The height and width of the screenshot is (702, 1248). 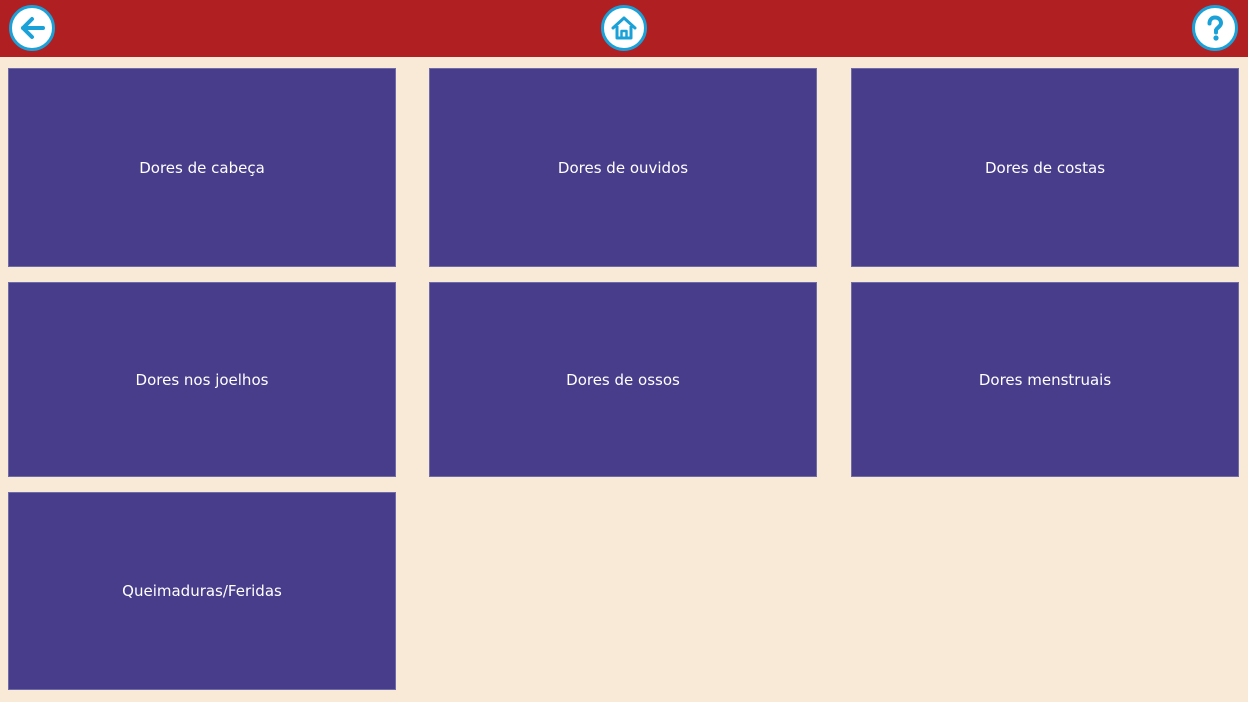 I want to click on tile-label: Dores menstruais, so click(x=1045, y=379).